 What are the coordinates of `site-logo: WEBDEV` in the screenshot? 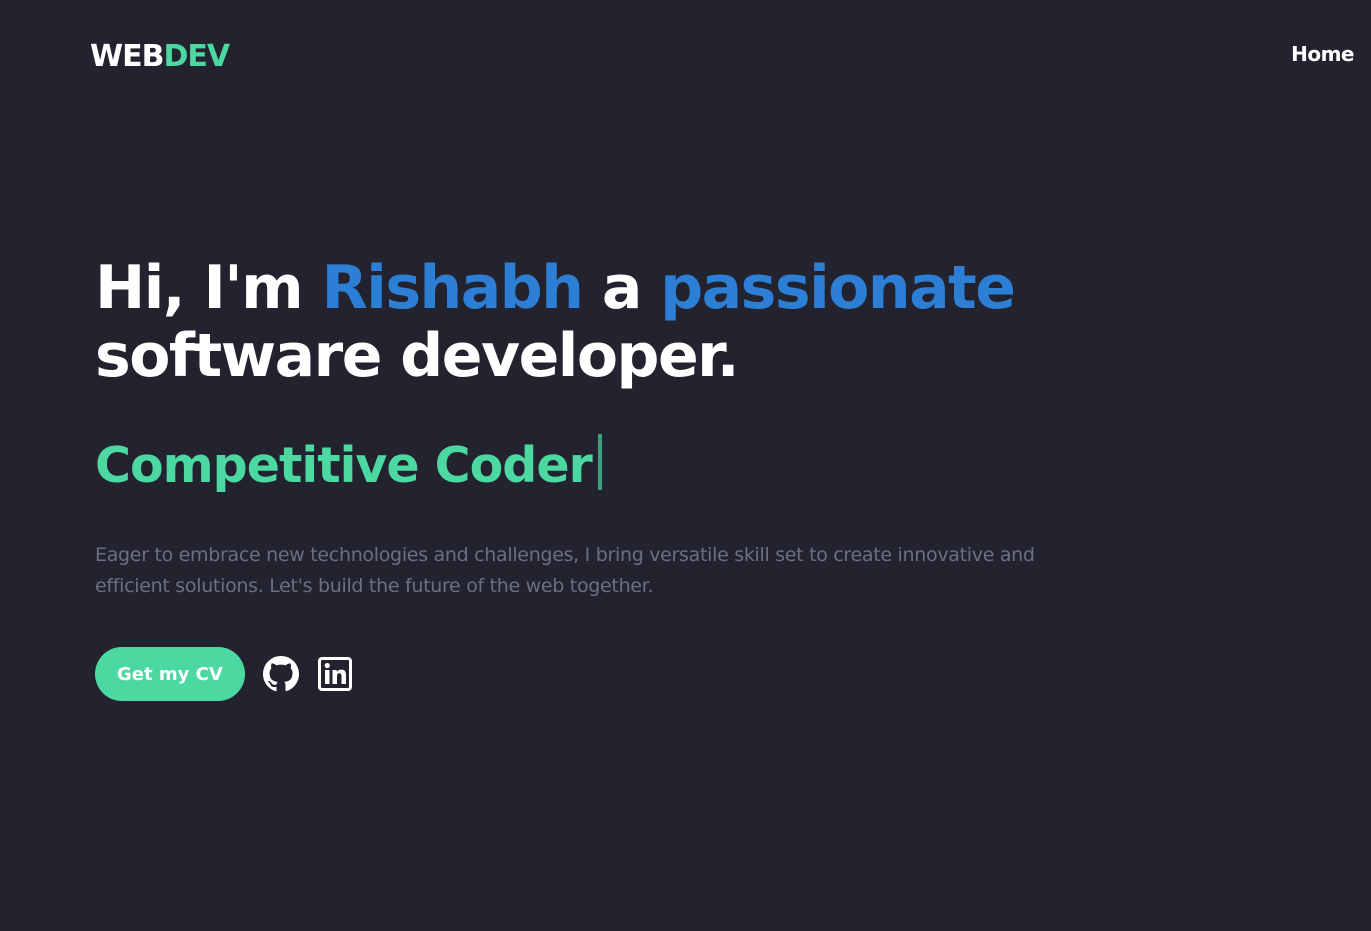 It's located at (160, 57).